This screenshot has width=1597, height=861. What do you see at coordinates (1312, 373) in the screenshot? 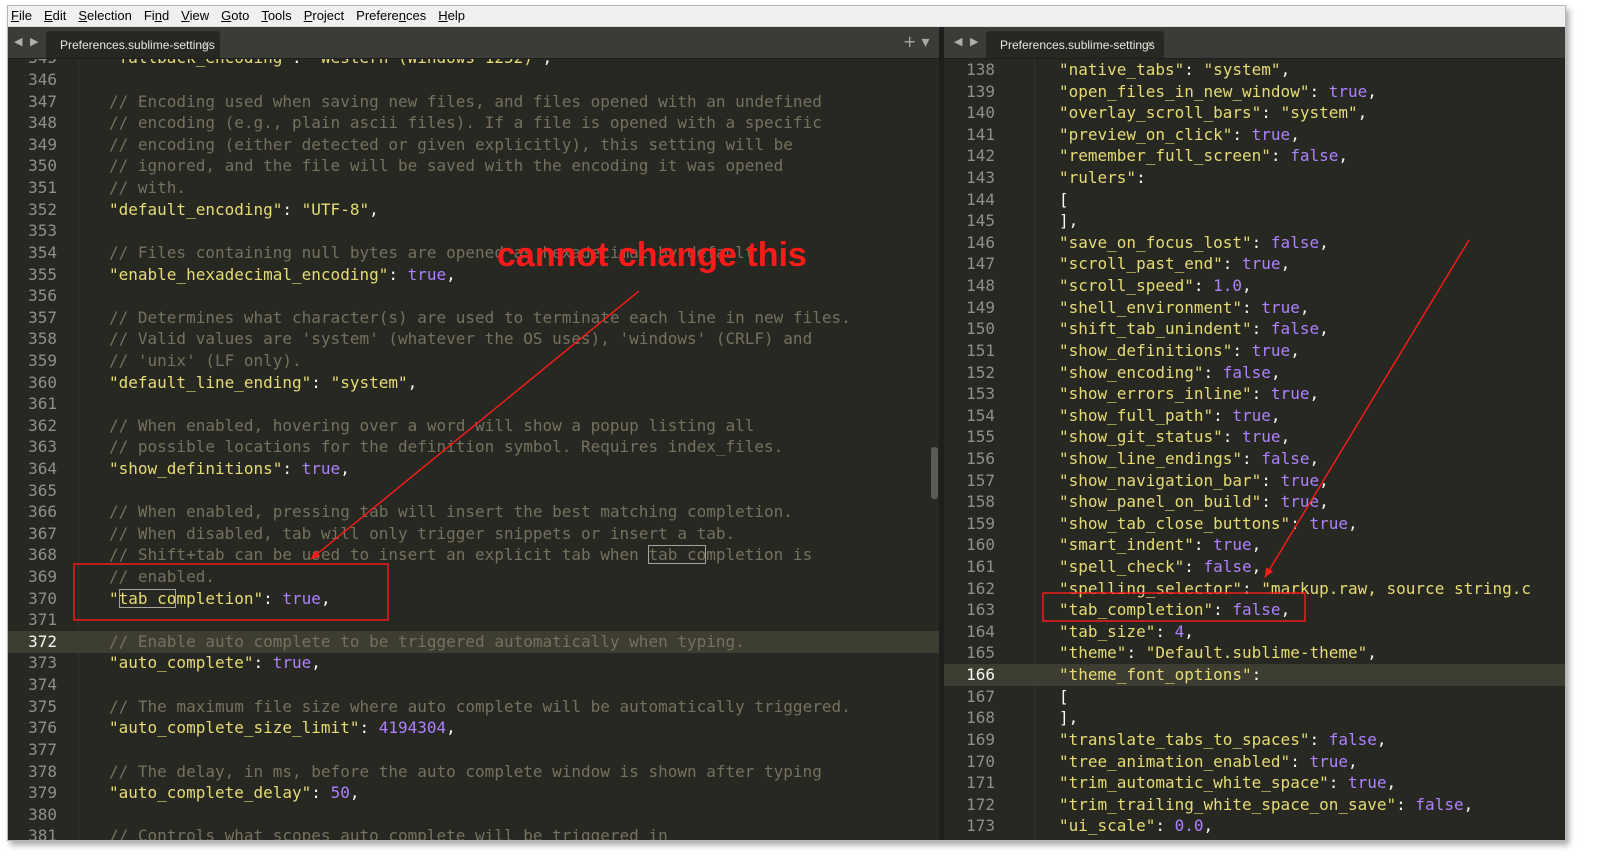
I see `code-line: "show_encoding": false,` at bounding box center [1312, 373].